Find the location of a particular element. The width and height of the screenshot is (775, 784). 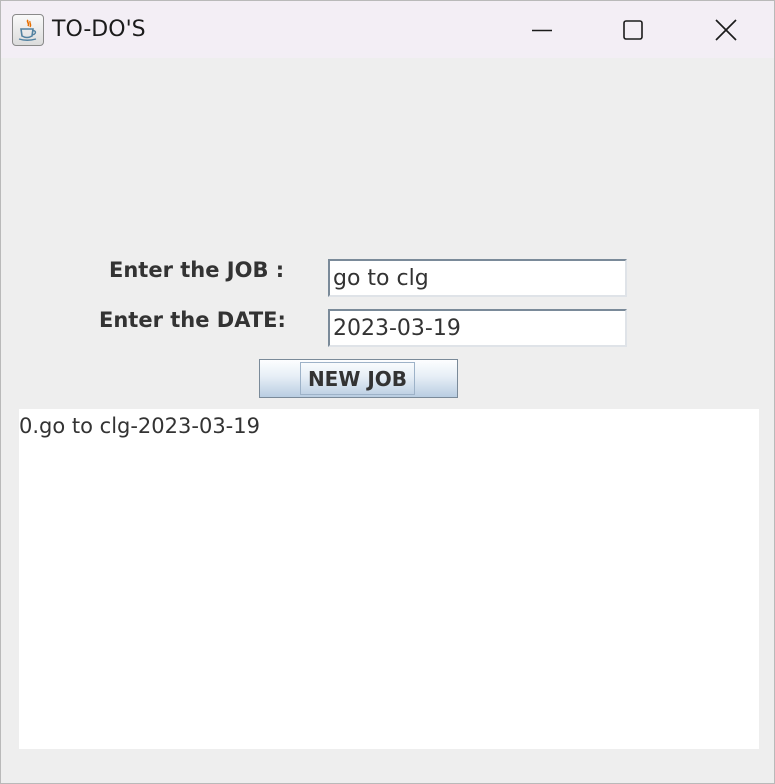

close-icon is located at coordinates (726, 30).